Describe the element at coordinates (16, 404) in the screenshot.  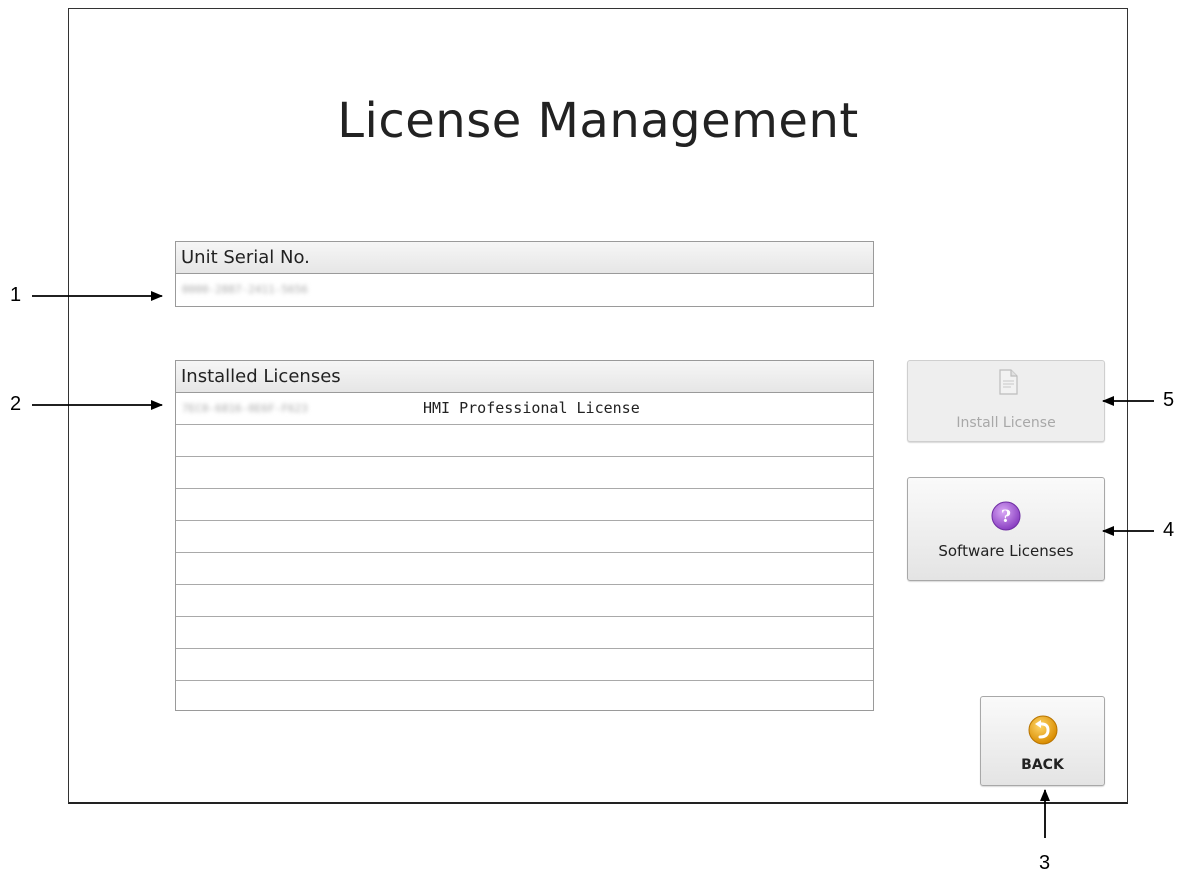
I see `callout-label-2: 2` at that location.